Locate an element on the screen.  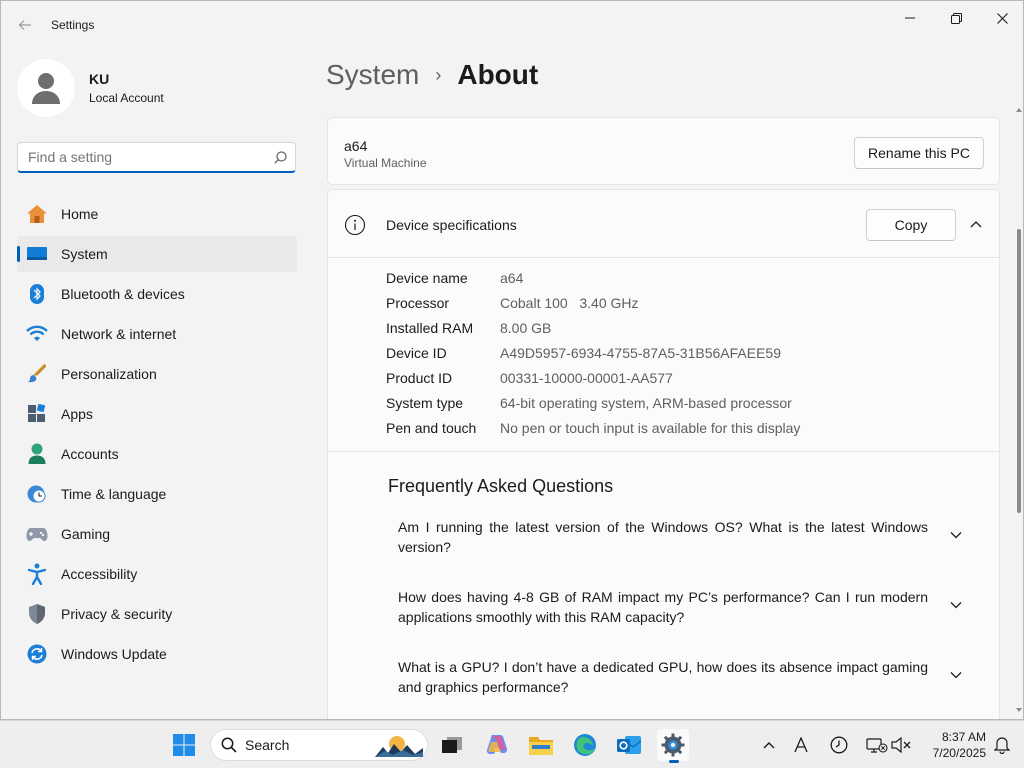
collapse-button is located at coordinates (976, 224).